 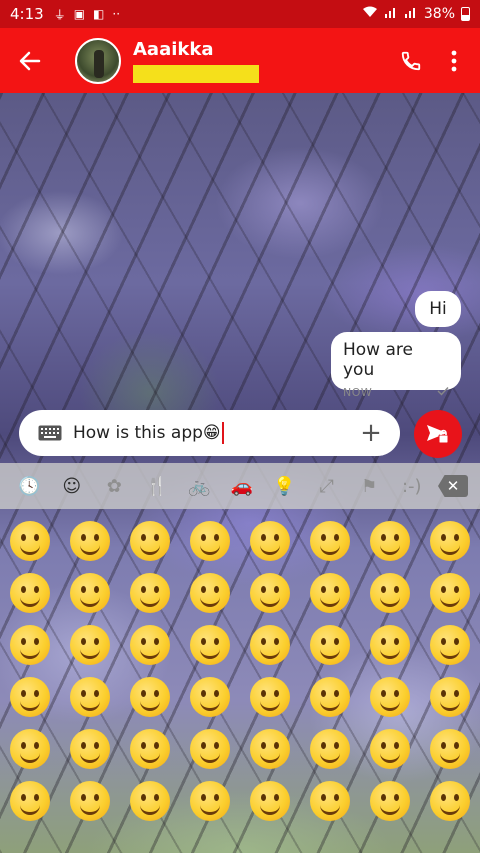 I want to click on hugging-face-icon, so click(x=210, y=645).